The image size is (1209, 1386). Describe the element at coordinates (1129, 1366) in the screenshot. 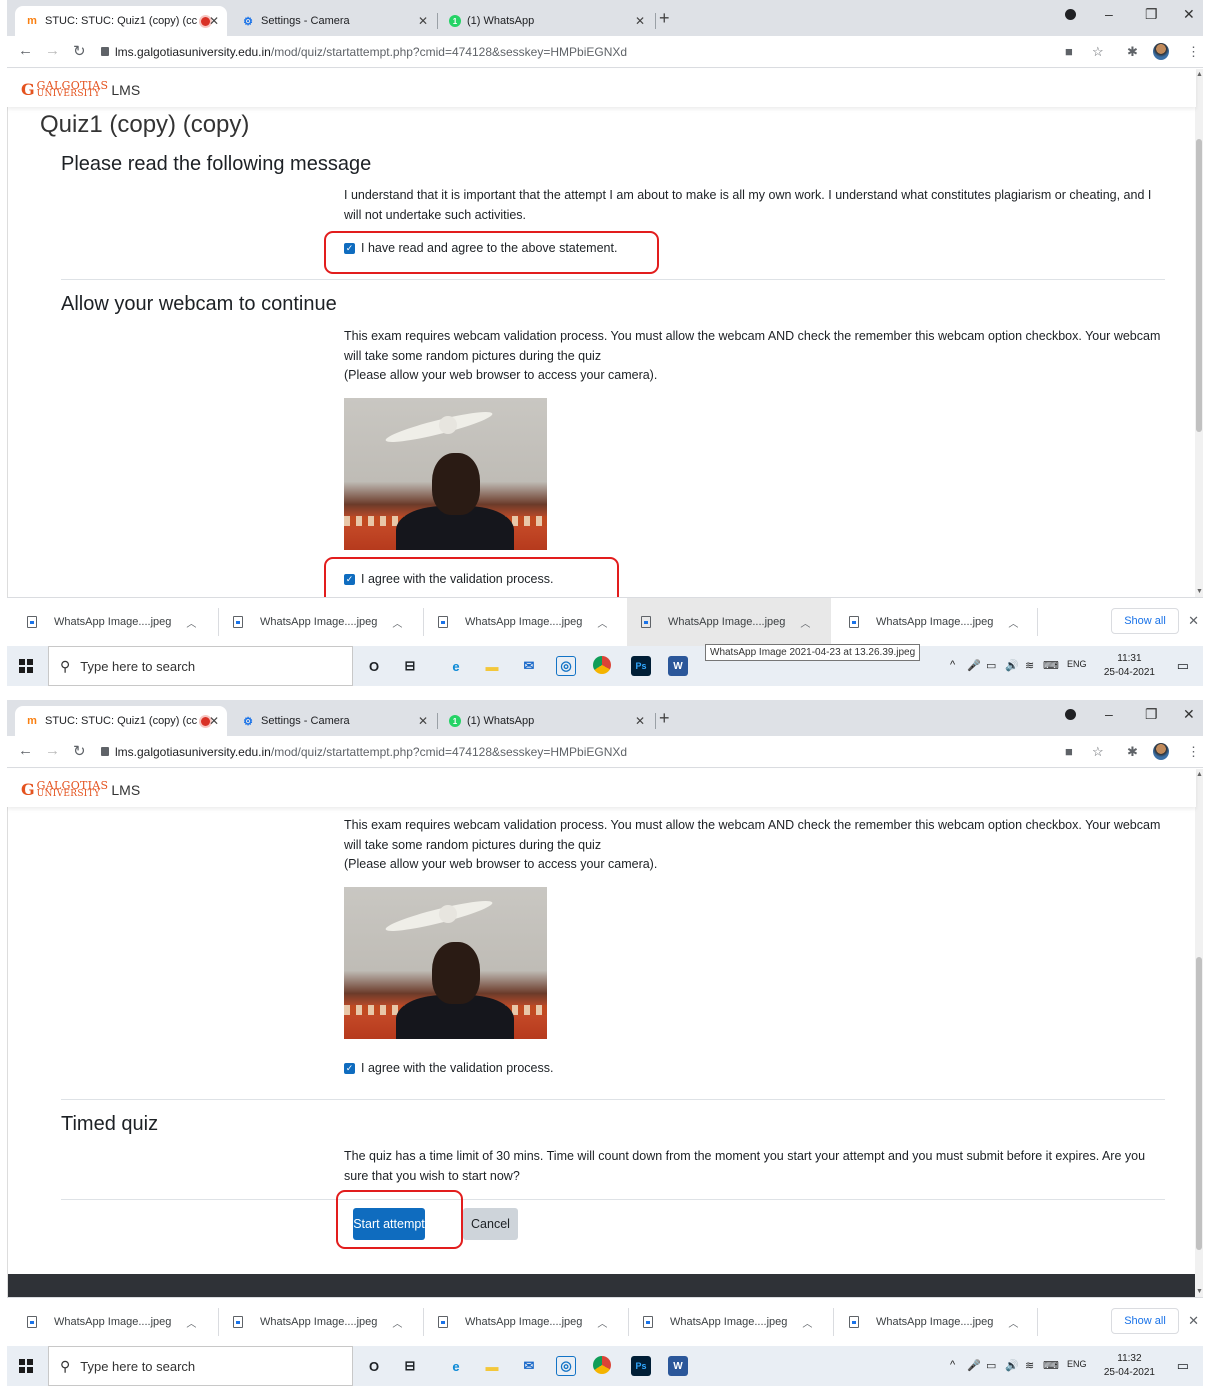

I see `clock: 11:32 25-04-2021` at that location.